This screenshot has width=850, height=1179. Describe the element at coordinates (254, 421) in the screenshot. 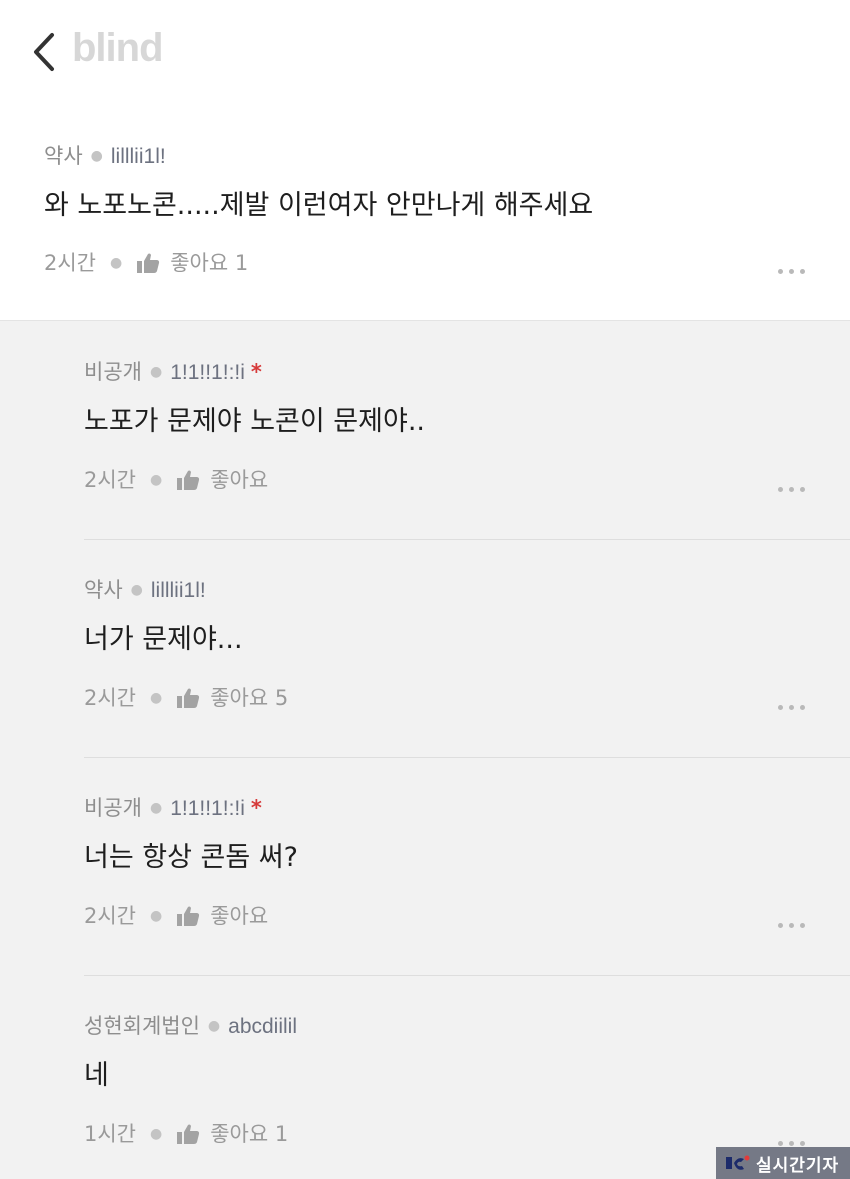

I see `reply-content: 노포가 문제야 노콘이 문제야..` at that location.